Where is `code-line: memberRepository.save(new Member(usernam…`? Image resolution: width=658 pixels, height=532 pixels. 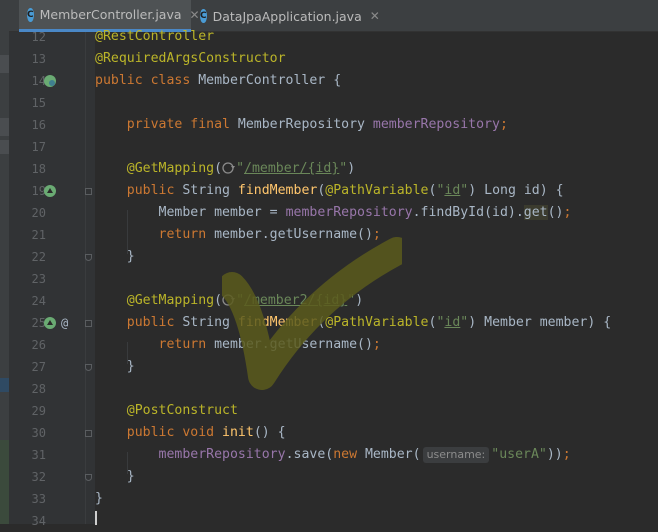
code-line: memberRepository.save(new Member(usernam… is located at coordinates (364, 455).